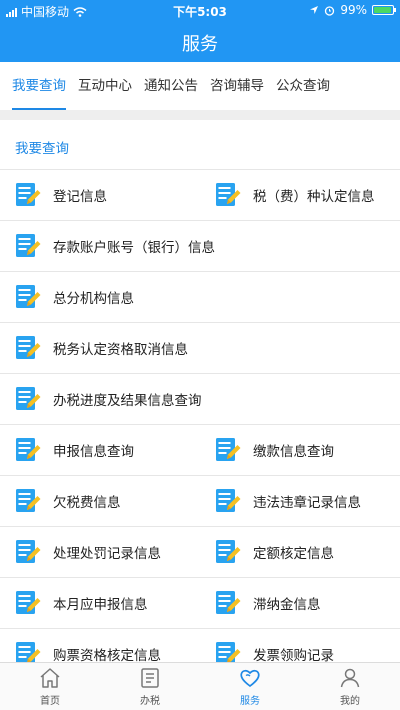  Describe the element at coordinates (105, 86) in the screenshot. I see `tab-interaction: 互动中心` at that location.